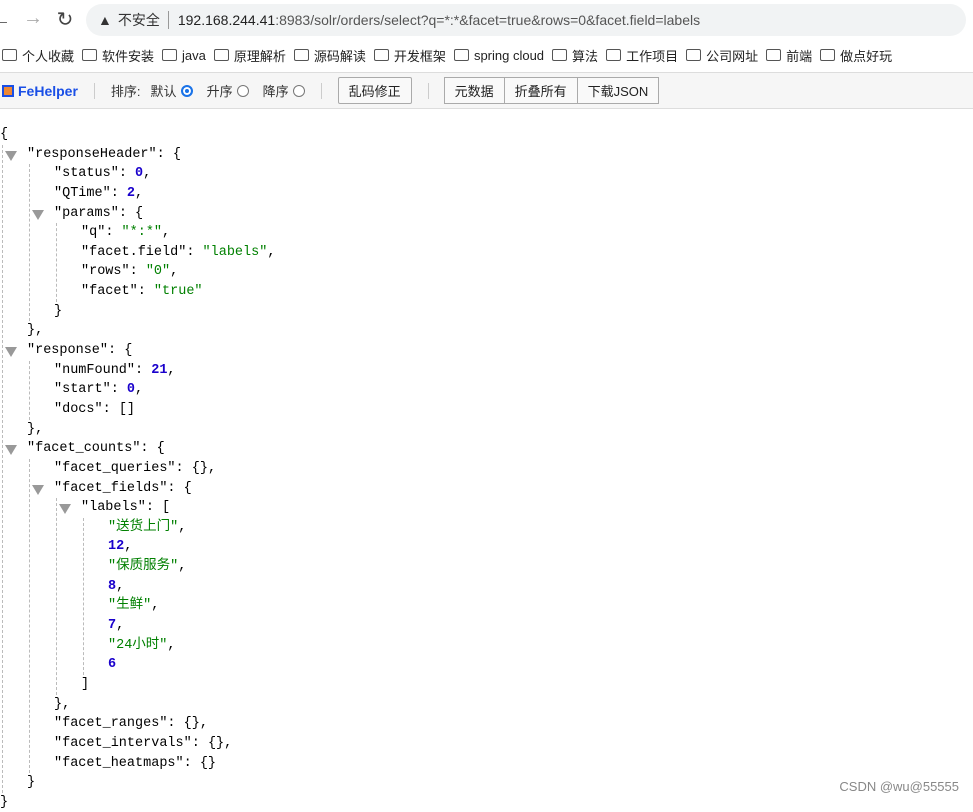 This screenshot has width=973, height=812. What do you see at coordinates (329, 55) in the screenshot?
I see `bookmark-item: 源码解读` at bounding box center [329, 55].